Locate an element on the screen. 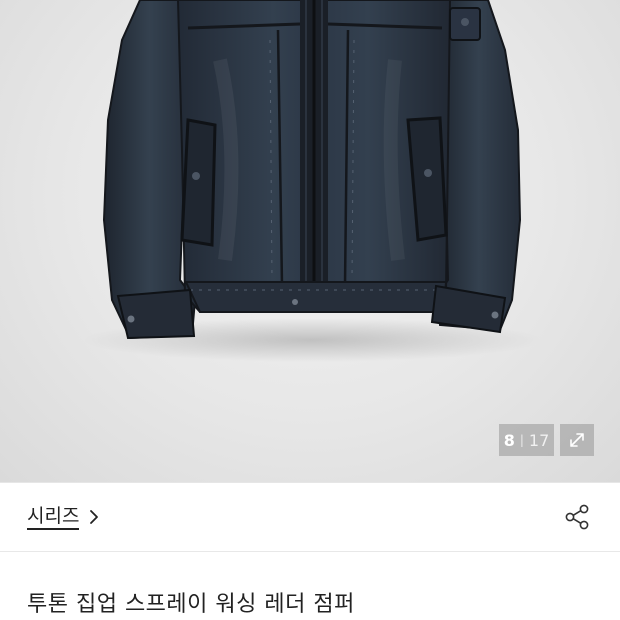 The image size is (620, 620). image-counter: 8 | 17 is located at coordinates (526, 440).